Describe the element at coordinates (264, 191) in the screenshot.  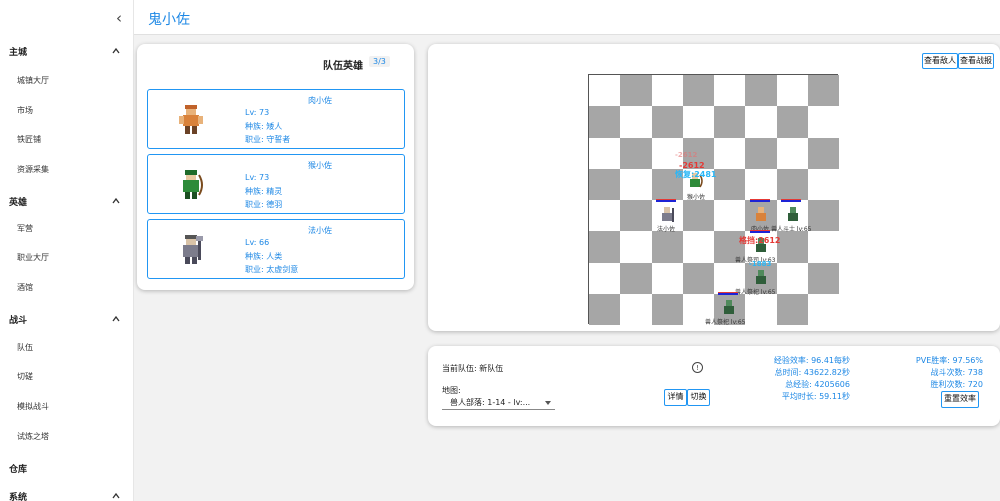
I see `hero-race: 种族: 精灵` at that location.